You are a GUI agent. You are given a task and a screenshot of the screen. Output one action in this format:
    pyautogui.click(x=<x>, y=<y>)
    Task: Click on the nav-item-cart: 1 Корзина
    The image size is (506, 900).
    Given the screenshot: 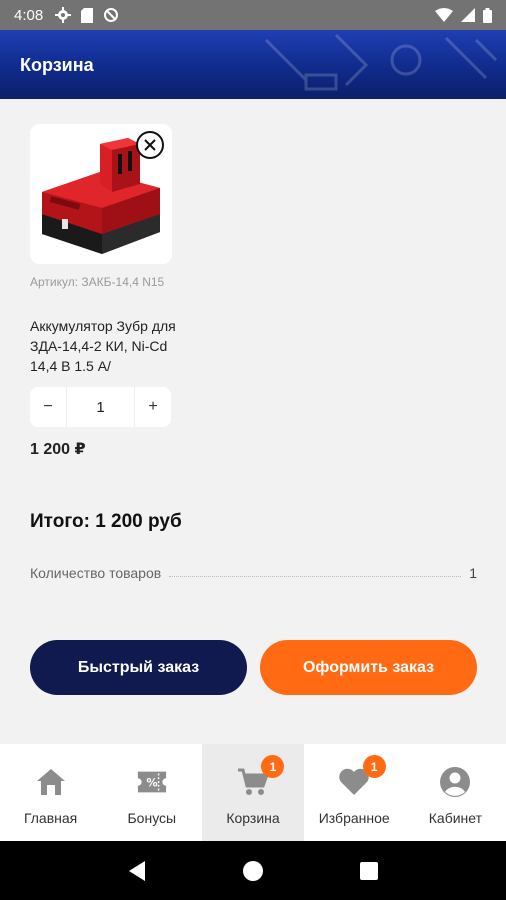 What is the action you would take?
    pyautogui.click(x=253, y=792)
    